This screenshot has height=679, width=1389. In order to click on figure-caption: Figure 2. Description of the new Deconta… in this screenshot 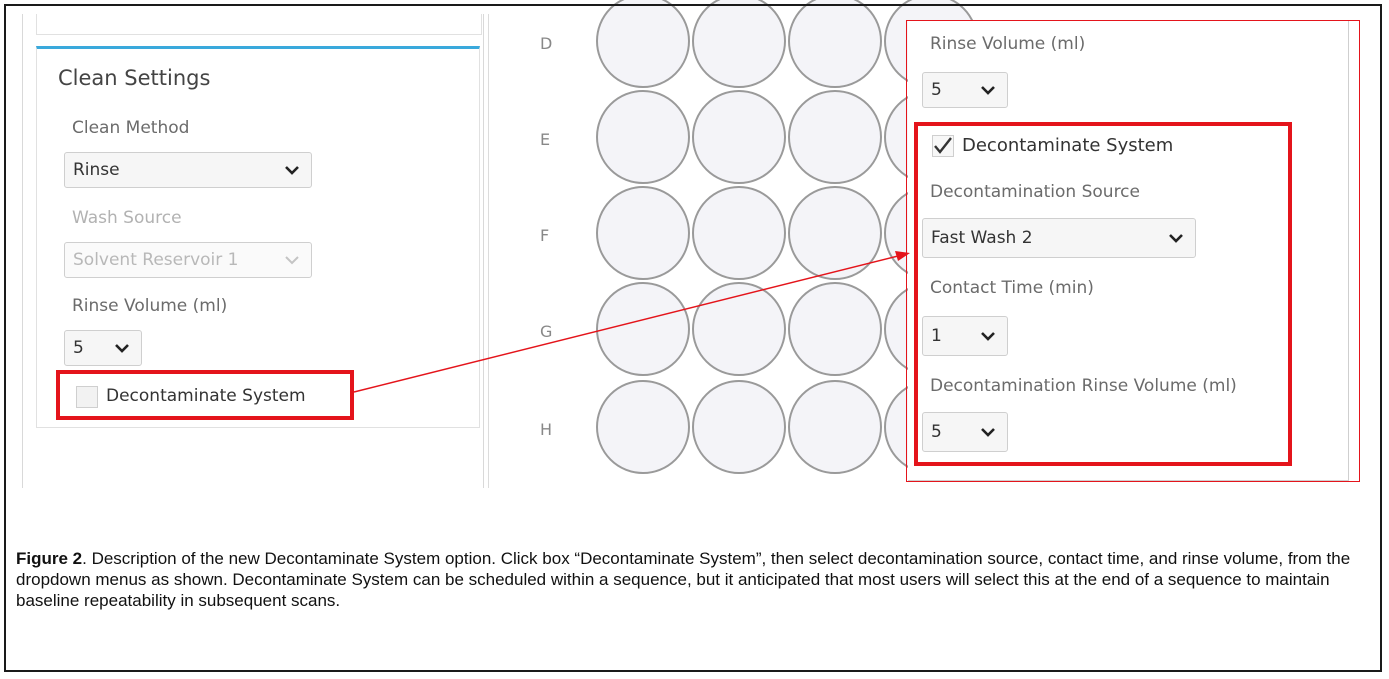, I will do `click(686, 579)`.